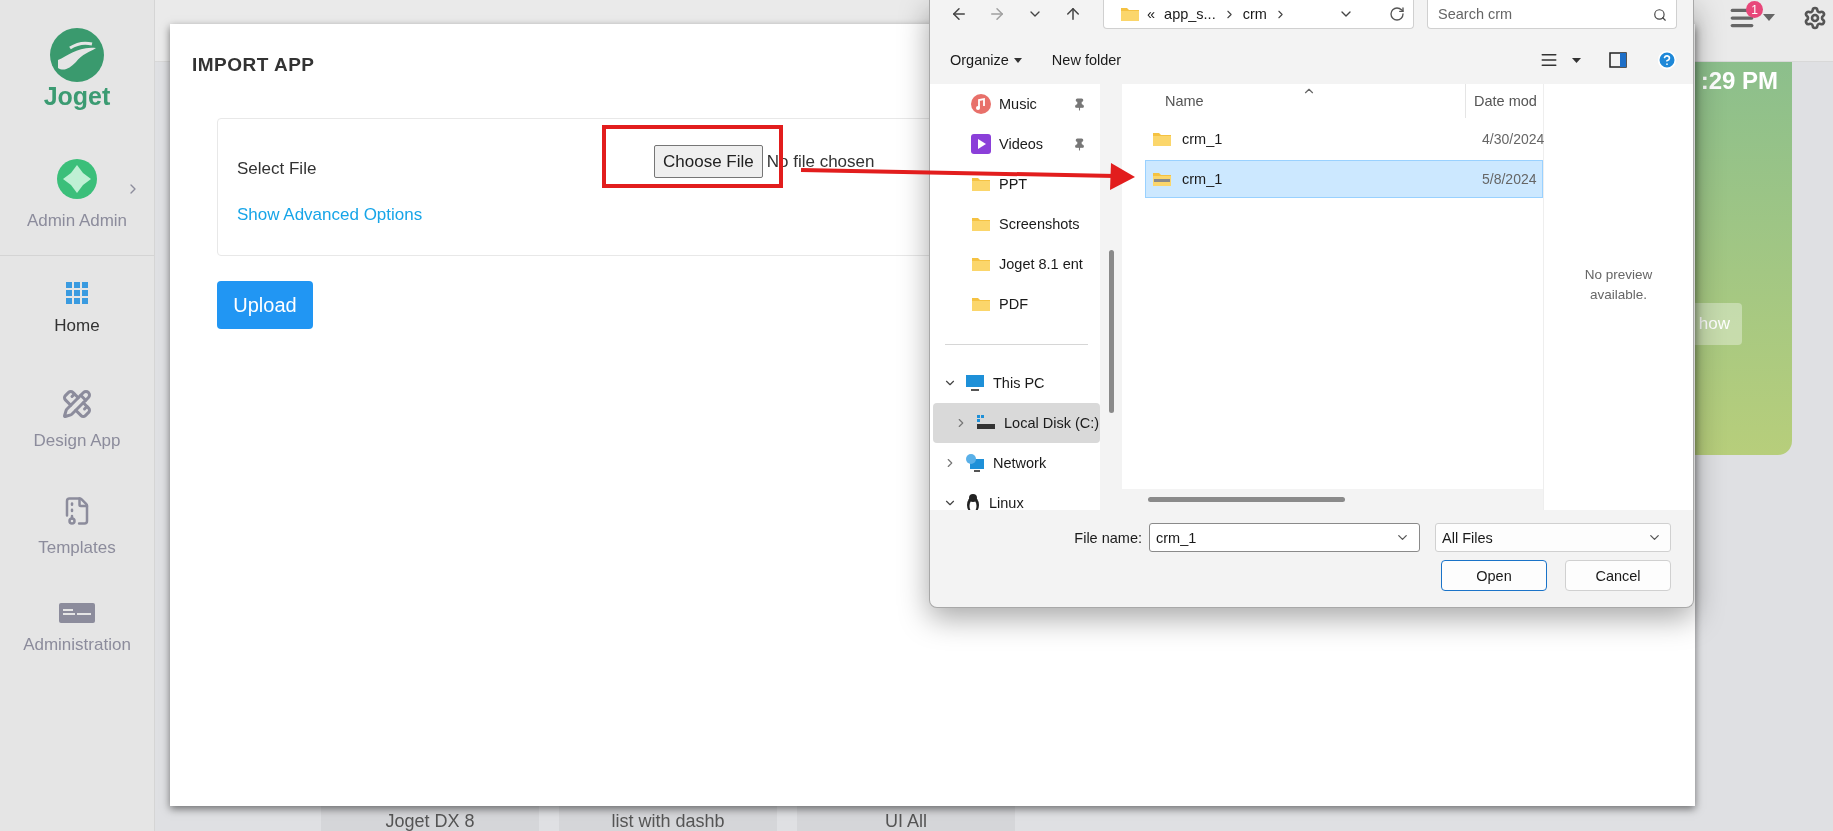 This screenshot has width=1833, height=831. I want to click on choose-file-button: Choose File, so click(708, 161).